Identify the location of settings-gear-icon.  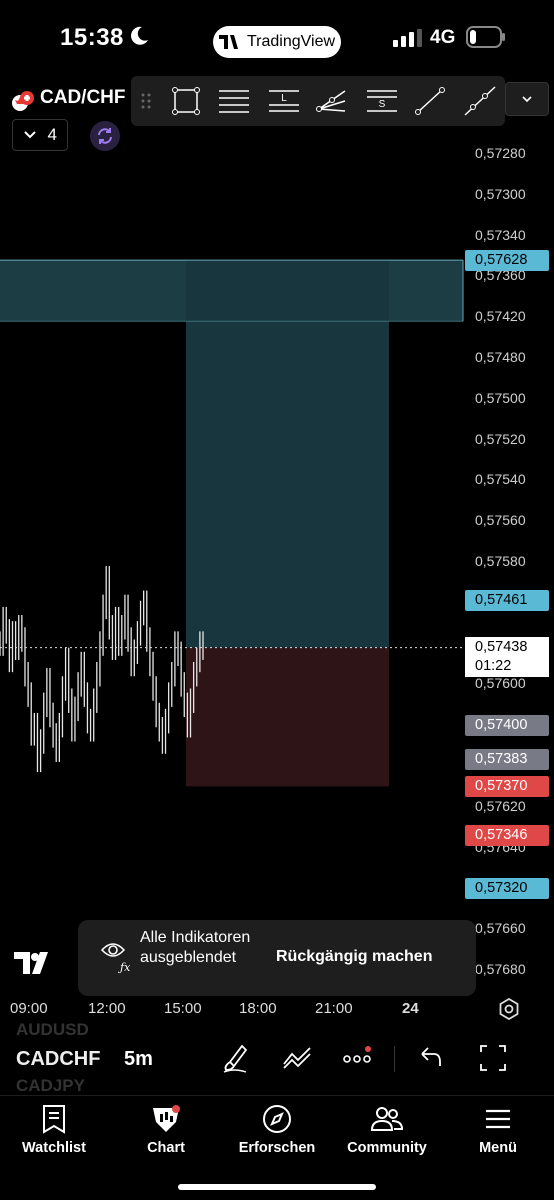
(509, 1009).